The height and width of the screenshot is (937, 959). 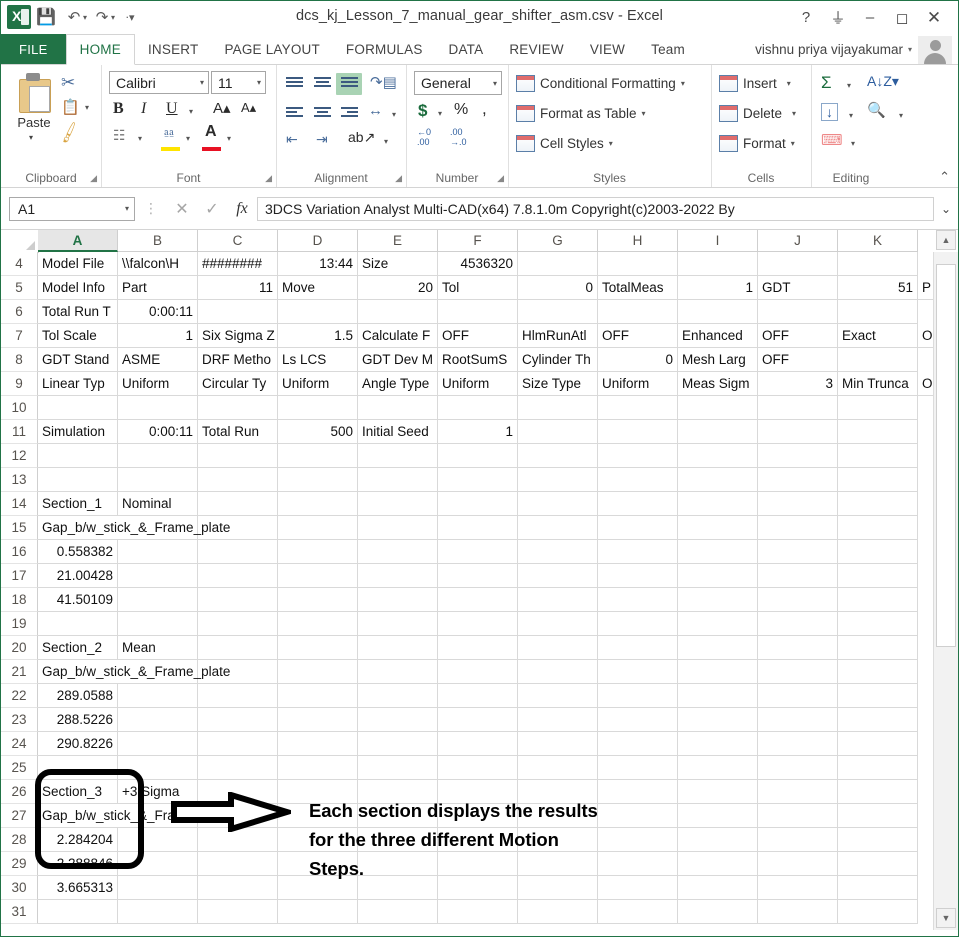 What do you see at coordinates (158, 888) in the screenshot?
I see `cell-B30` at bounding box center [158, 888].